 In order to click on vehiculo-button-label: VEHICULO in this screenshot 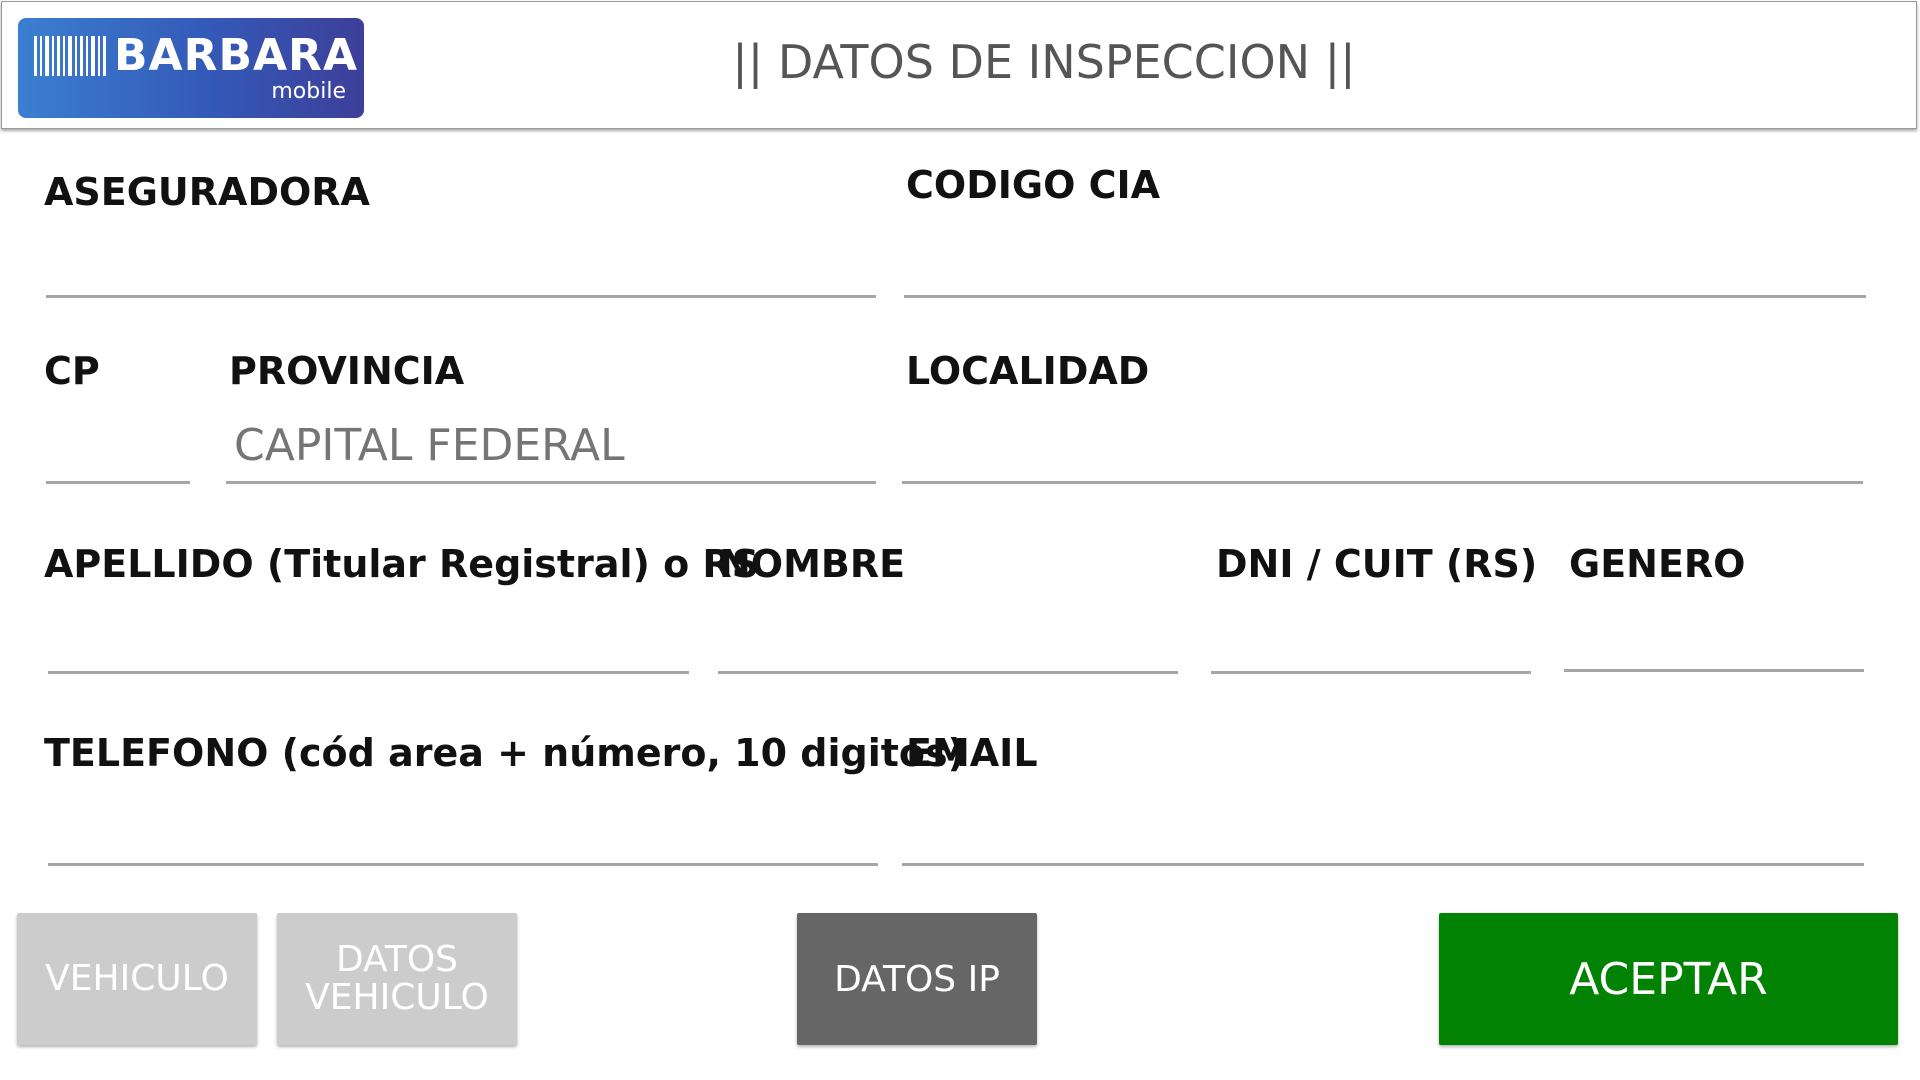, I will do `click(137, 978)`.